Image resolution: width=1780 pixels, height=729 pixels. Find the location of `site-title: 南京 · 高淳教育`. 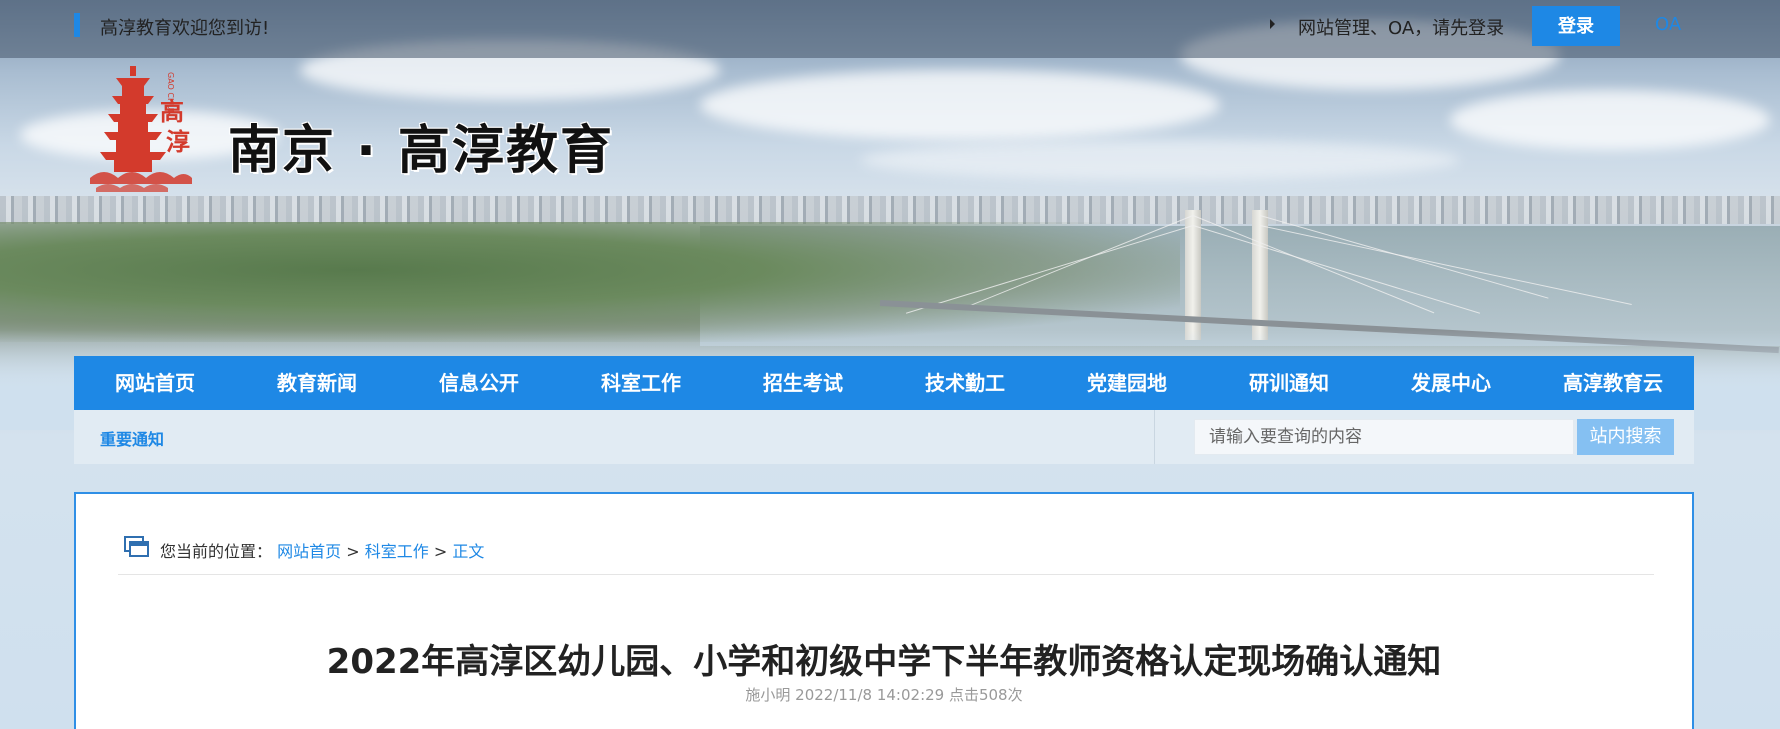

site-title: 南京 · 高淳教育 is located at coordinates (421, 151).